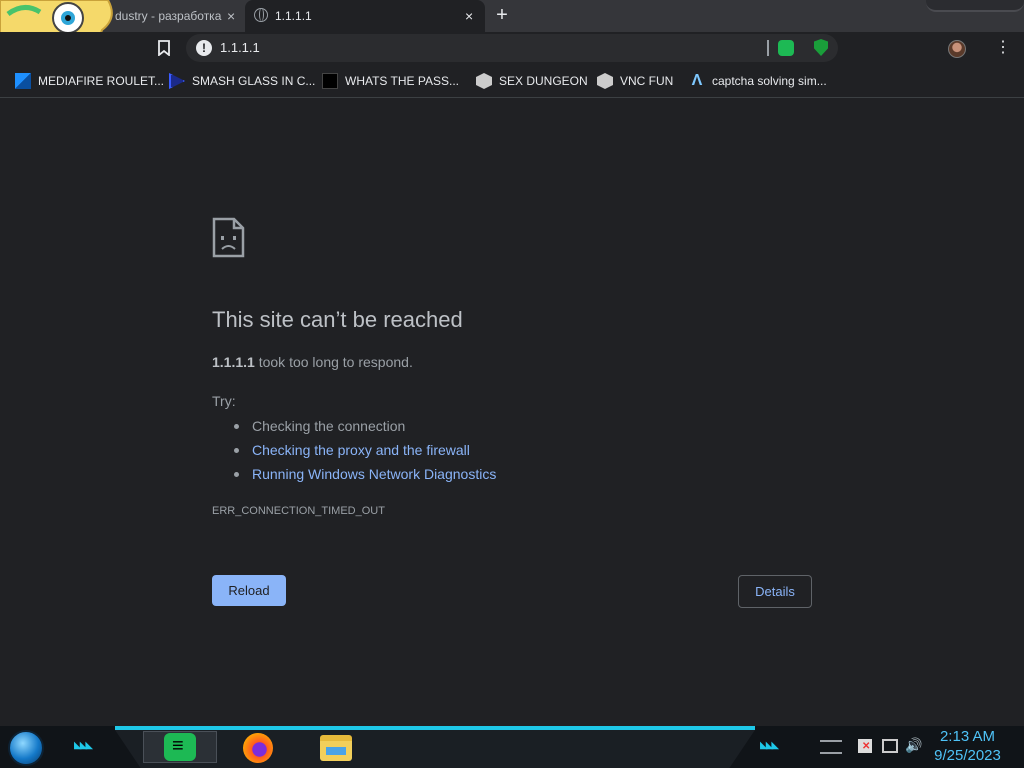 The image size is (1024, 768). I want to click on address-bar: ! 1.1.1.1, so click(512, 48).